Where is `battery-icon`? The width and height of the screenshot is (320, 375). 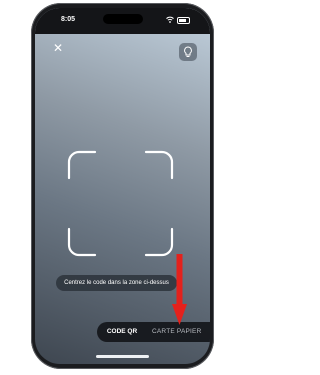
battery-icon is located at coordinates (183, 20).